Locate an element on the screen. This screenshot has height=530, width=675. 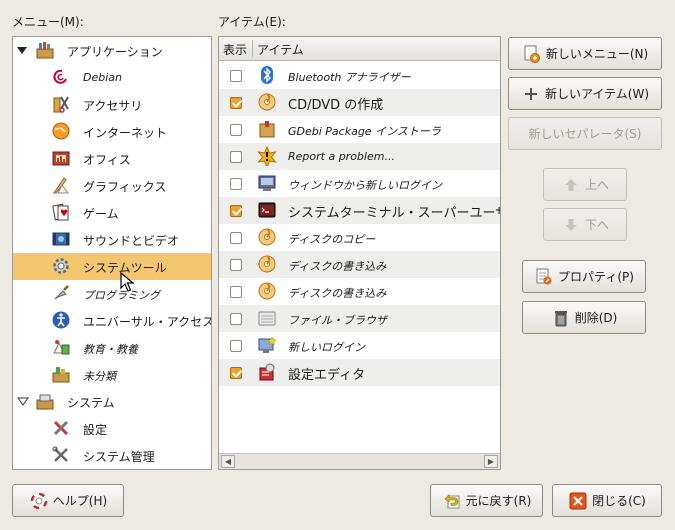
close-button: 閉じる(C) is located at coordinates (607, 500).